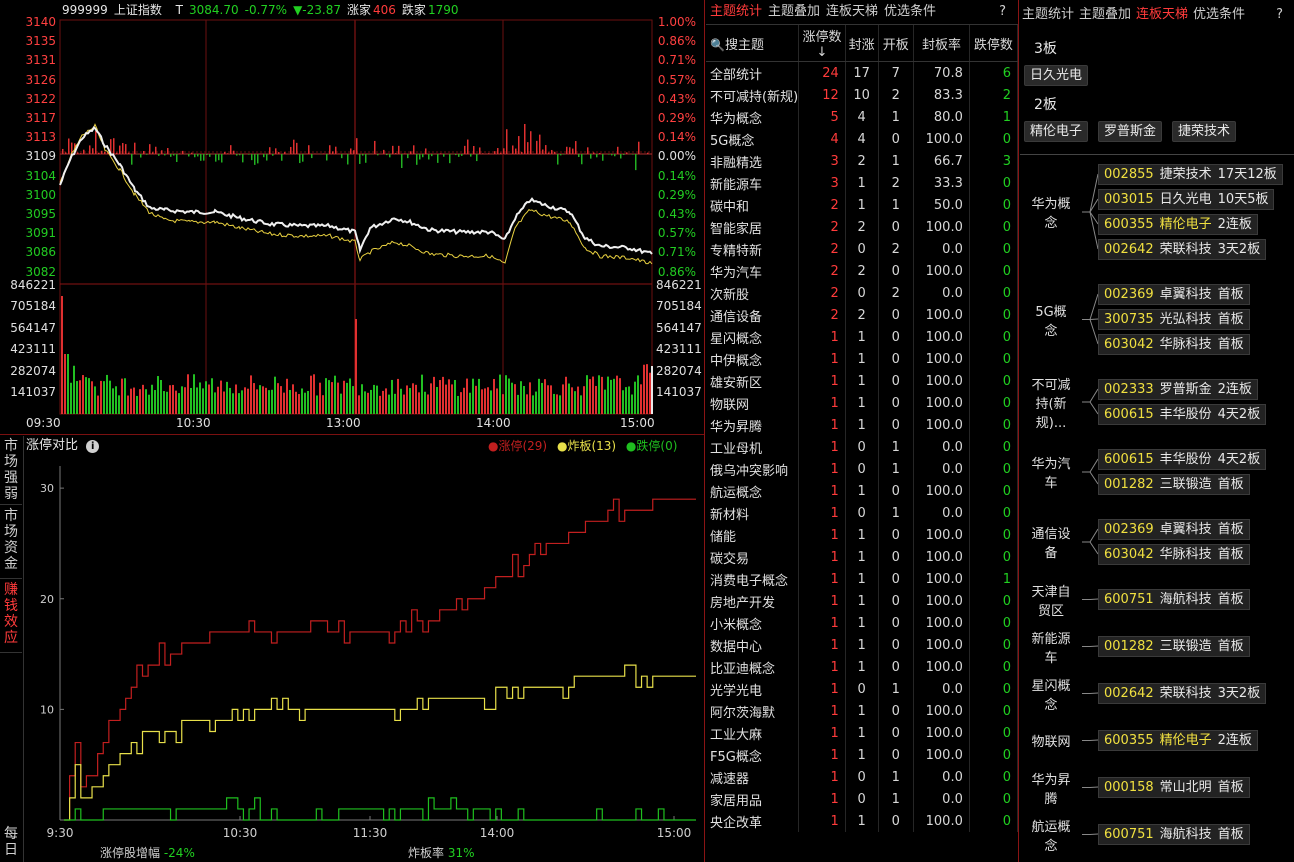 The height and width of the screenshot is (862, 1294). Describe the element at coordinates (994, 43) in the screenshot. I see `col-limit-down-count: 跌停数` at that location.